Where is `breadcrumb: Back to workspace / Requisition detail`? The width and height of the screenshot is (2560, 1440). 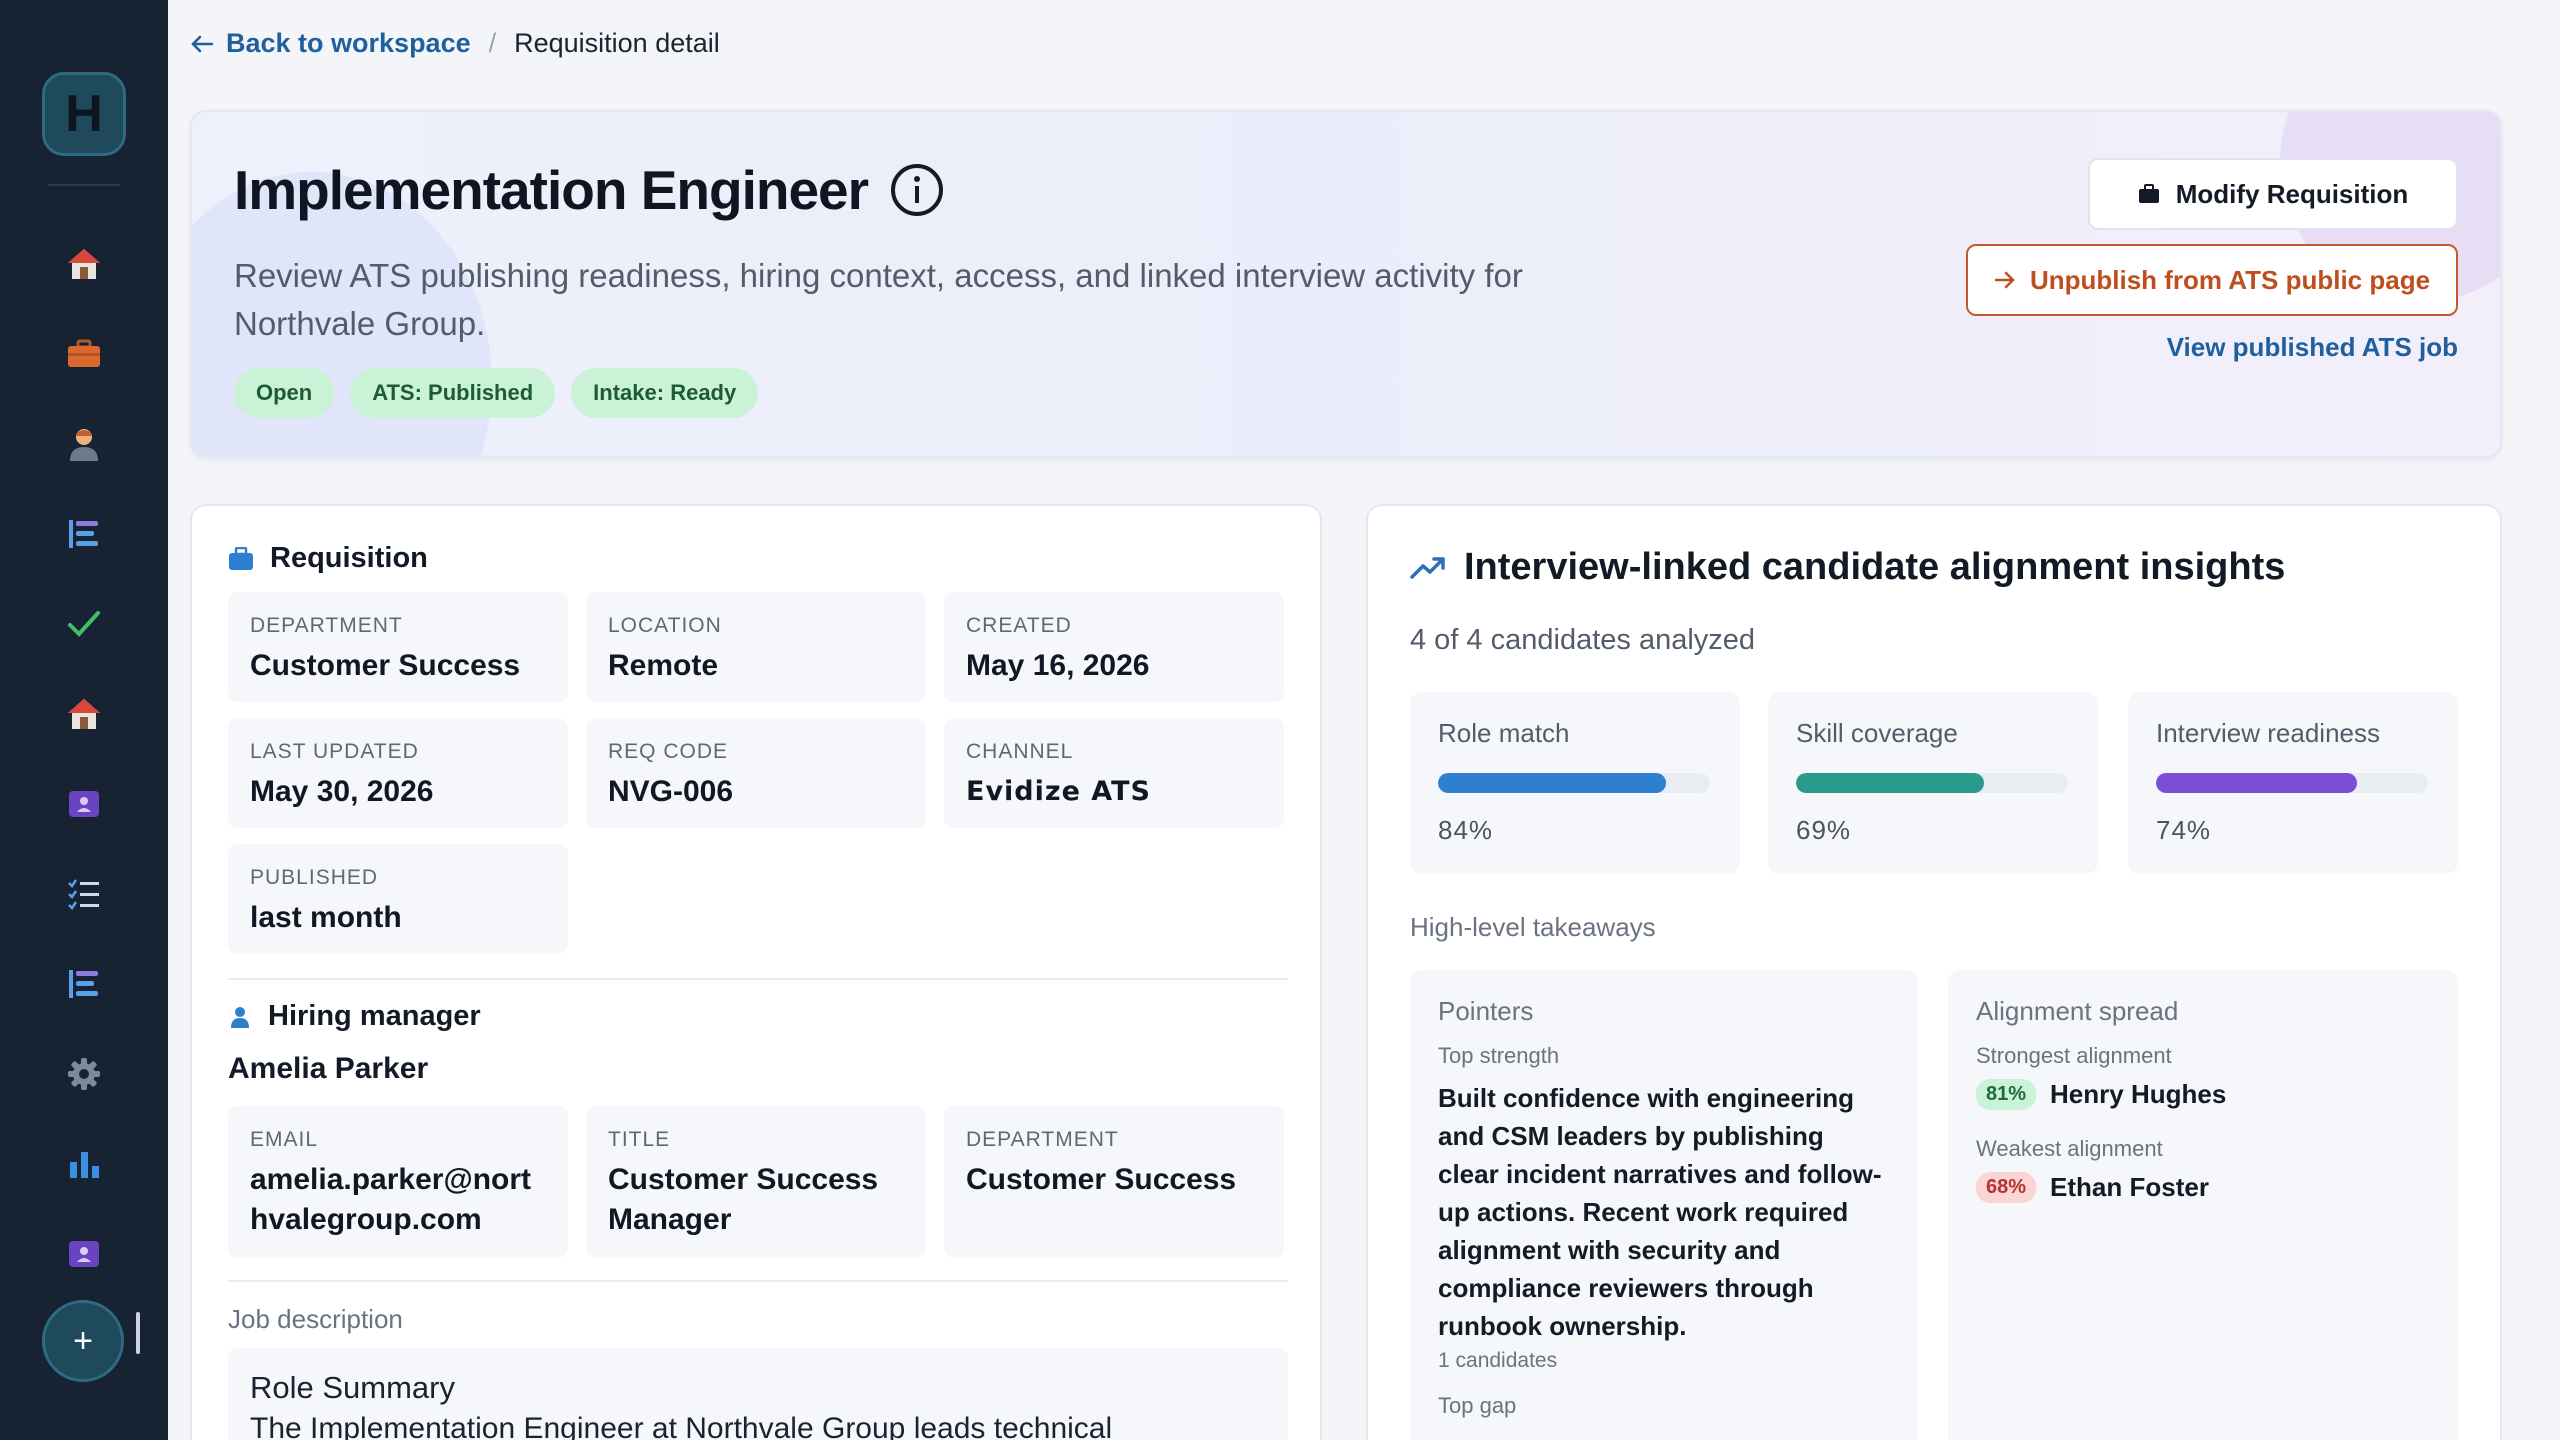 breadcrumb: Back to workspace / Requisition detail is located at coordinates (455, 43).